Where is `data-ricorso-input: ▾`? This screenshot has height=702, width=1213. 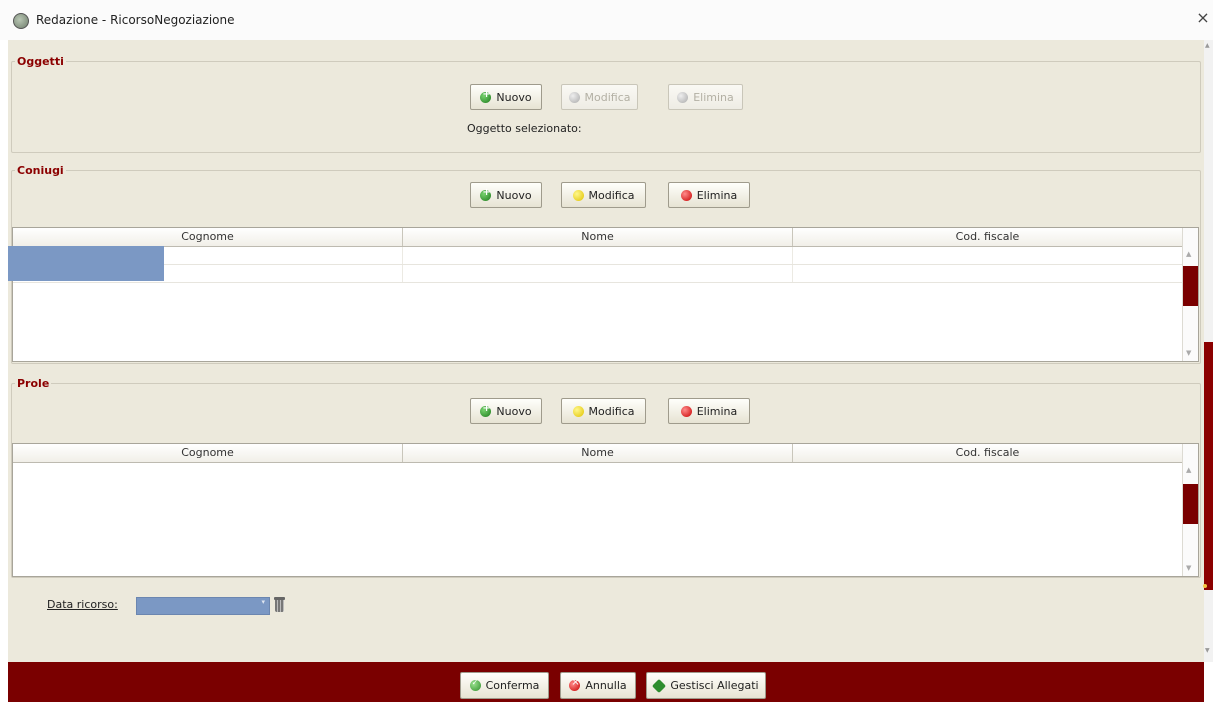
data-ricorso-input: ▾ is located at coordinates (203, 606).